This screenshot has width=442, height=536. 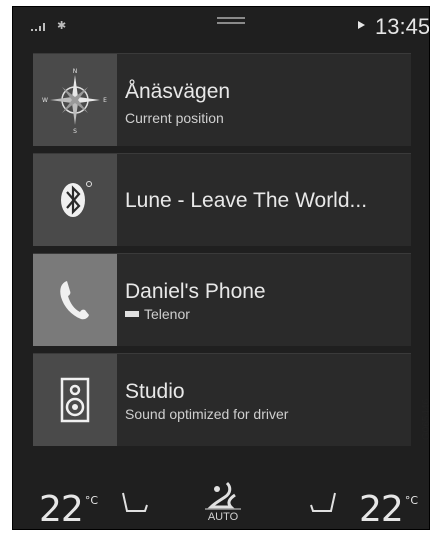 I want to click on bluetooth-icon, so click(x=76, y=199).